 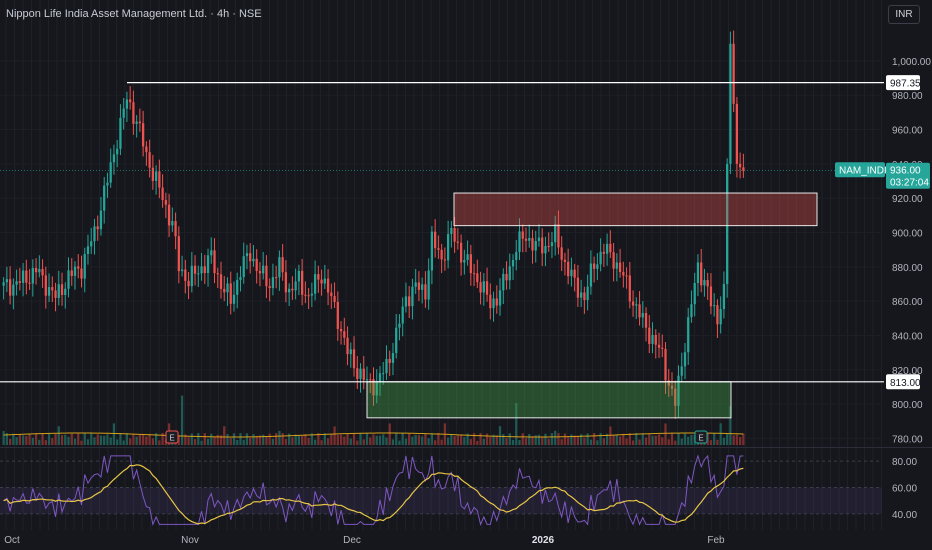 I want to click on currency-button: INR, so click(x=904, y=14).